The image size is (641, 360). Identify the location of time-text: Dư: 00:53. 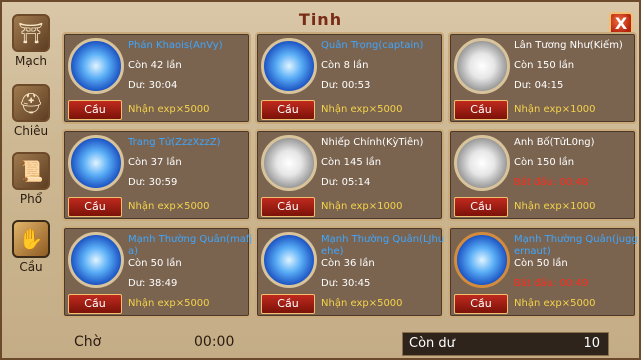
(346, 85).